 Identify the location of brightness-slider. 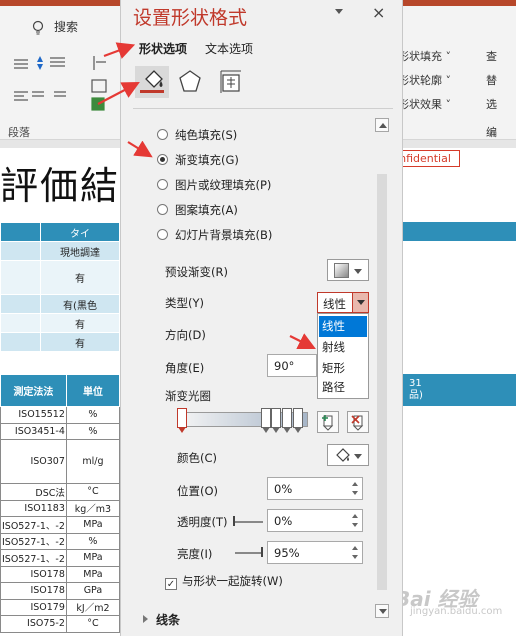
(248, 553).